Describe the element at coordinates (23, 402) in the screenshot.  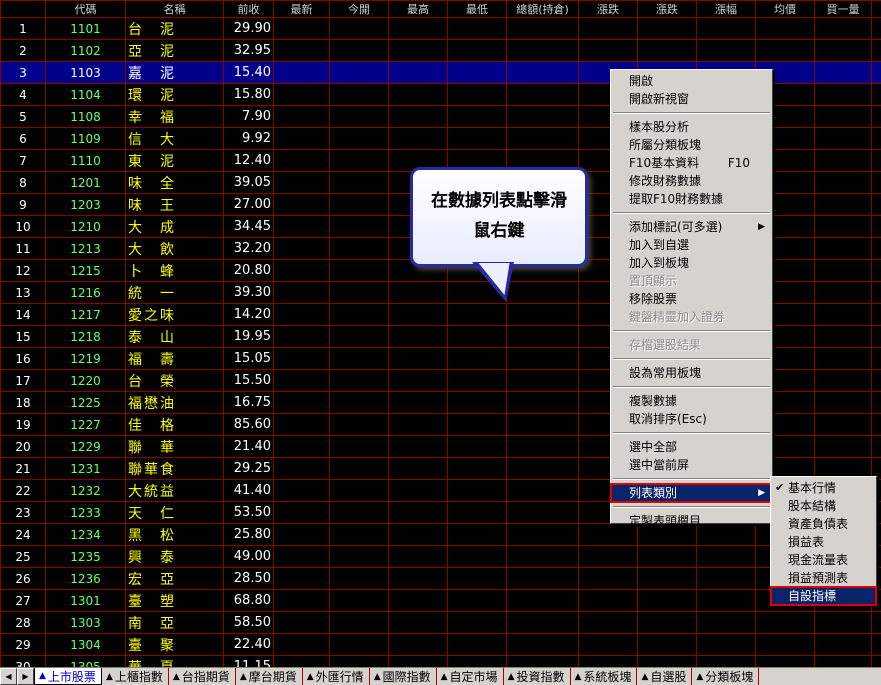
I see `row-index: 18` at that location.